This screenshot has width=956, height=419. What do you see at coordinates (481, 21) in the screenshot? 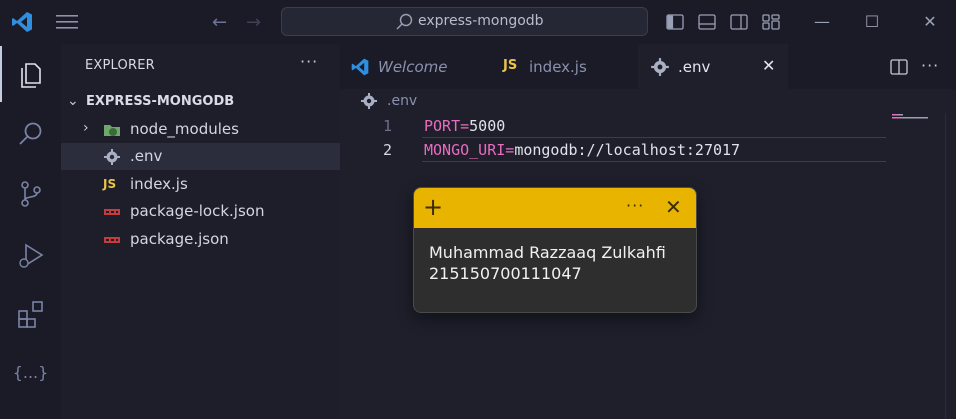
I see `search-text: express-mongodb` at bounding box center [481, 21].